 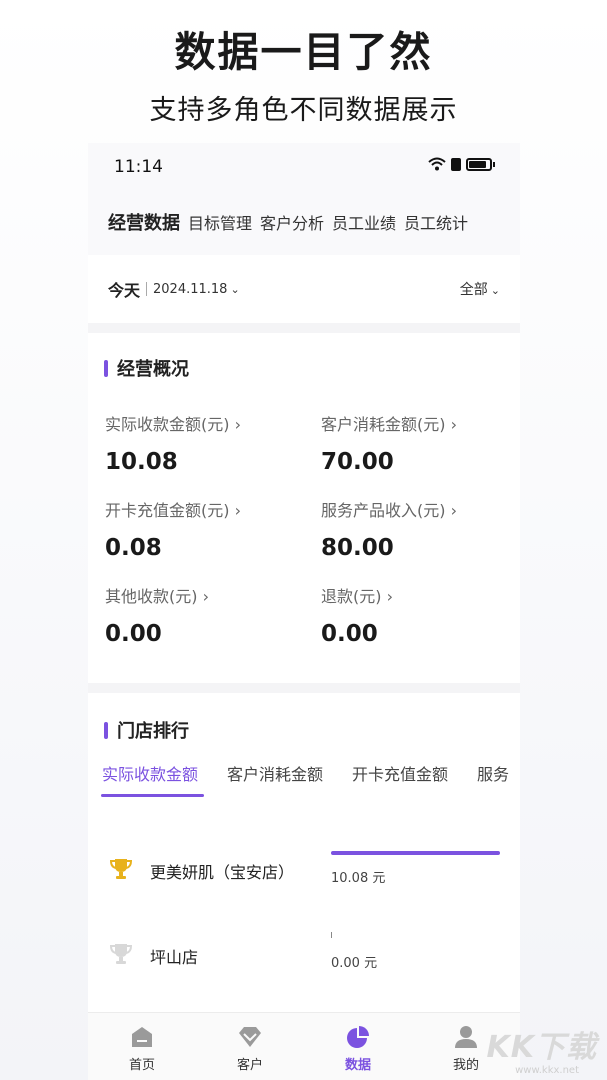 What do you see at coordinates (153, 731) in the screenshot?
I see `ranking-title: 门店排行` at bounding box center [153, 731].